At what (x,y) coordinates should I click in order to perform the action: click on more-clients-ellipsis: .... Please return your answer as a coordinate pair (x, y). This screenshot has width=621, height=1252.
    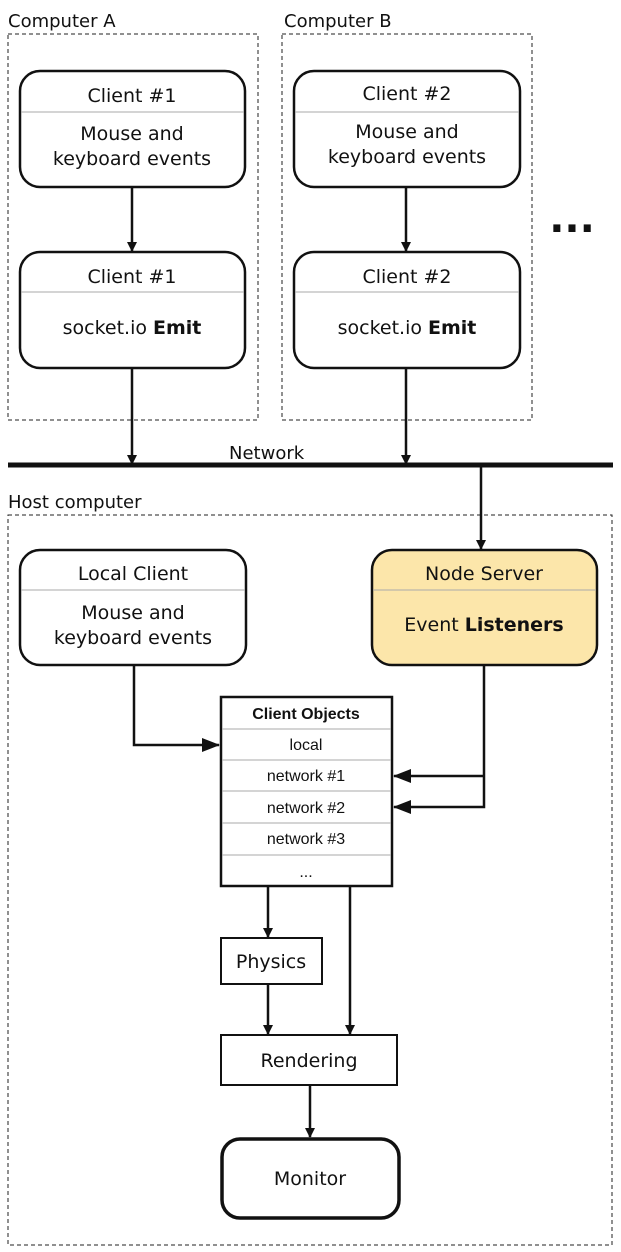
    Looking at the image, I should click on (572, 219).